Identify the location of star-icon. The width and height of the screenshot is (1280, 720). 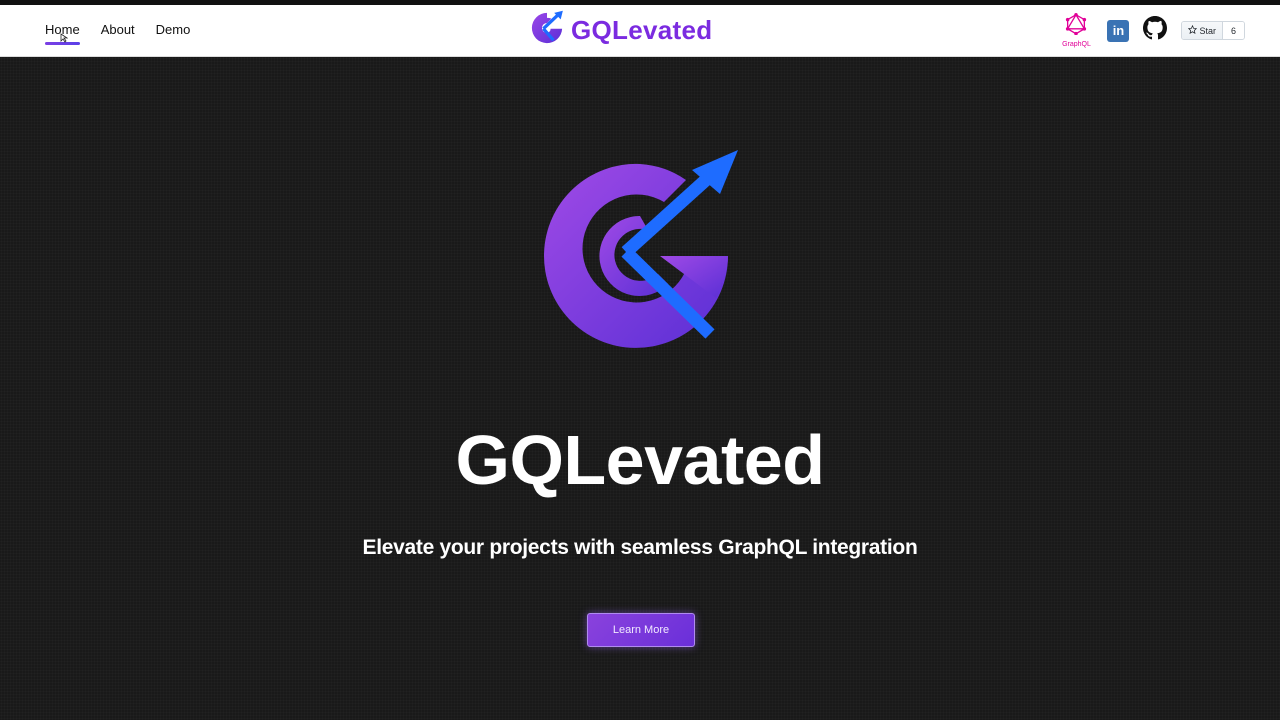
(1193, 30).